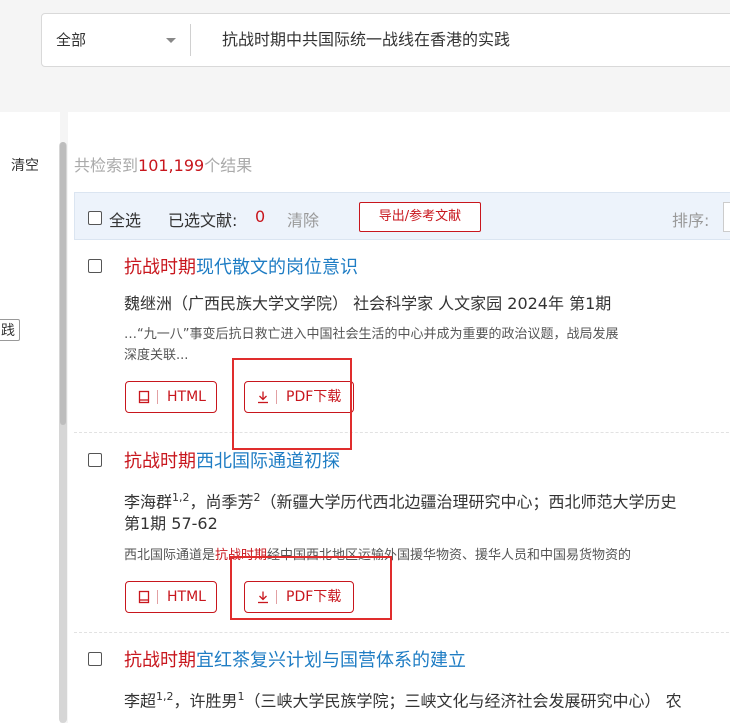  Describe the element at coordinates (303, 219) in the screenshot. I see `clear-selection-button: 清除` at that location.